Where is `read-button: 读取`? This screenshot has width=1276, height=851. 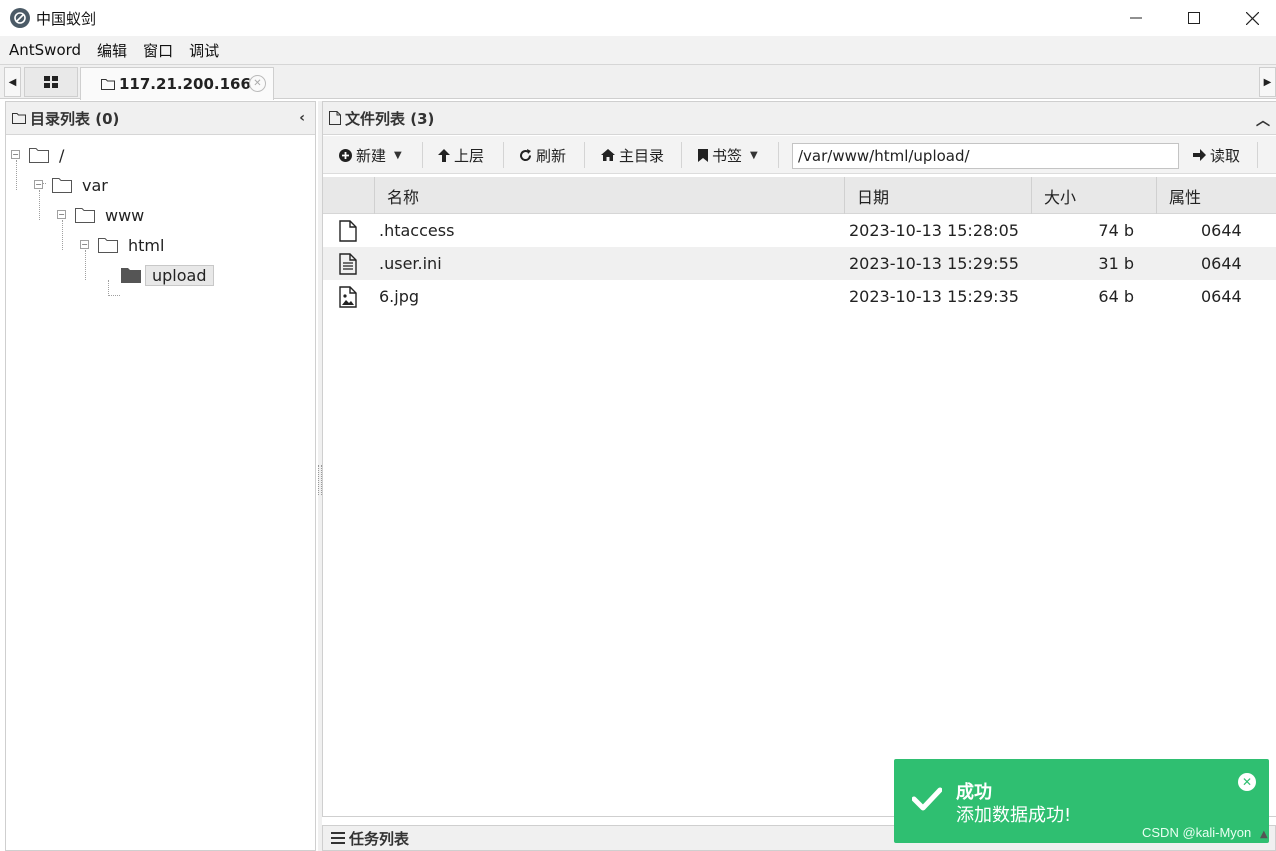
read-button: 读取 is located at coordinates (1216, 155).